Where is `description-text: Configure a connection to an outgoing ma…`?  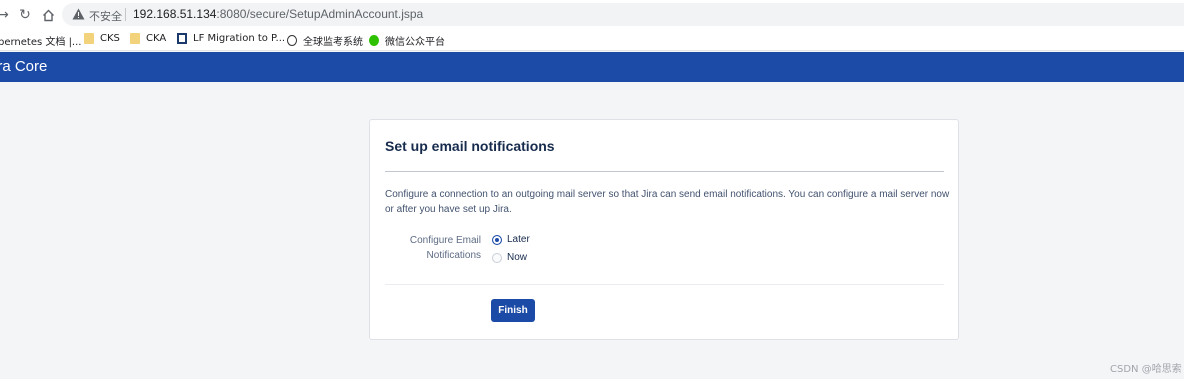 description-text: Configure a connection to an outgoing ma… is located at coordinates (667, 202).